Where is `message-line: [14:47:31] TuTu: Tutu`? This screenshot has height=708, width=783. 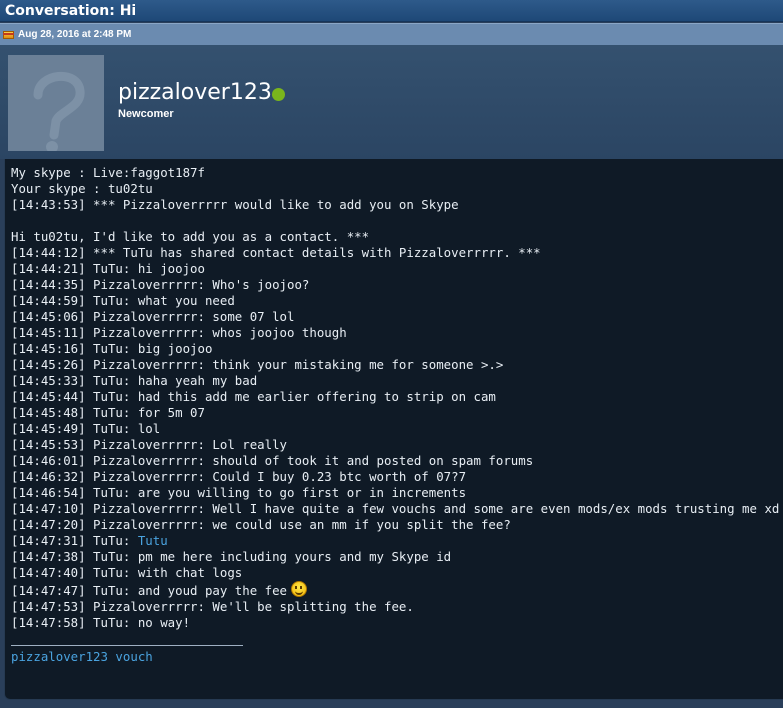
message-line: [14:47:31] TuTu: Tutu is located at coordinates (395, 541).